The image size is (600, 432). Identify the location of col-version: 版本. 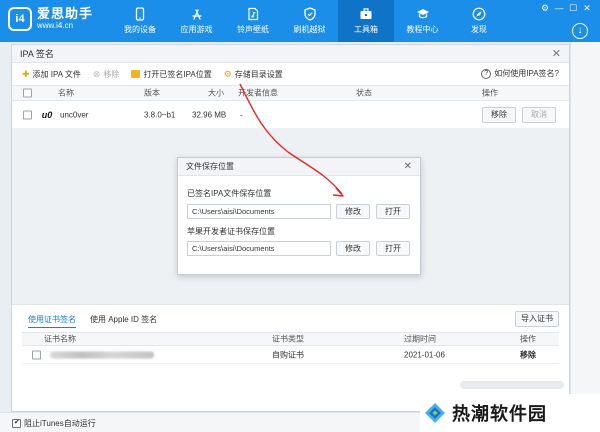
(152, 93).